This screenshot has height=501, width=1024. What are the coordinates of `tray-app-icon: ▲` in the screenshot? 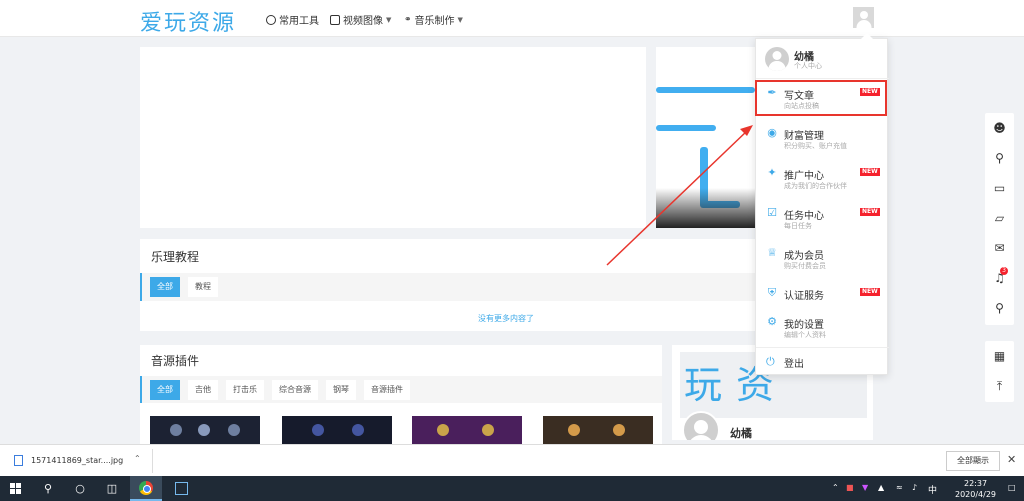 It's located at (881, 487).